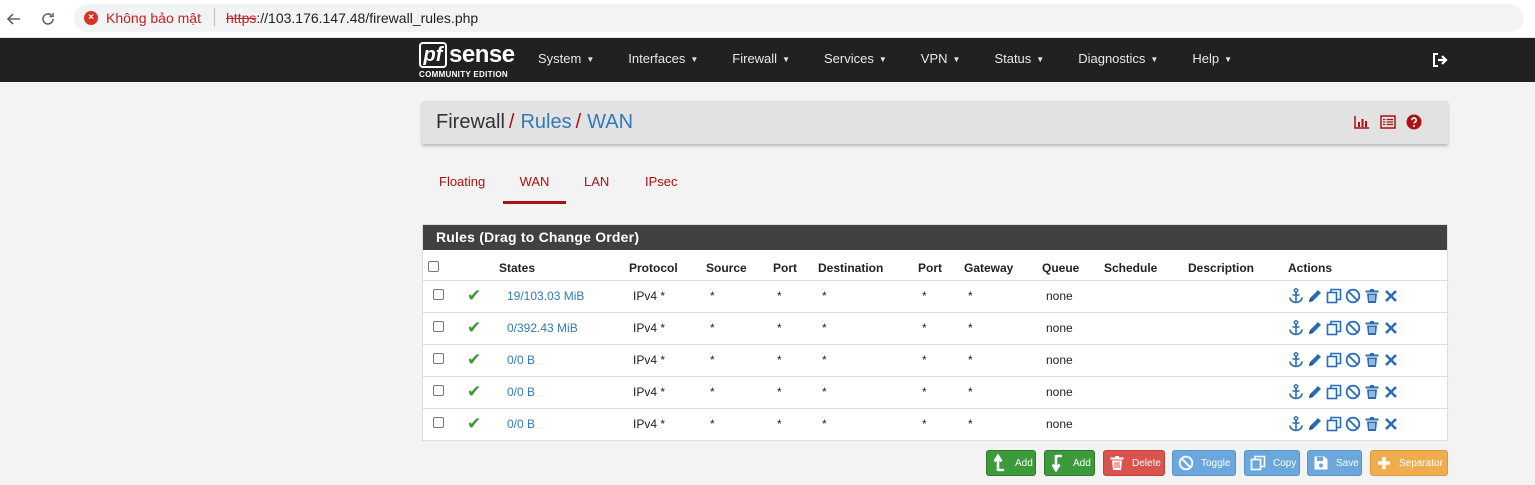 This screenshot has width=1535, height=485. Describe the element at coordinates (1134, 463) in the screenshot. I see `delete-button: Delete` at that location.